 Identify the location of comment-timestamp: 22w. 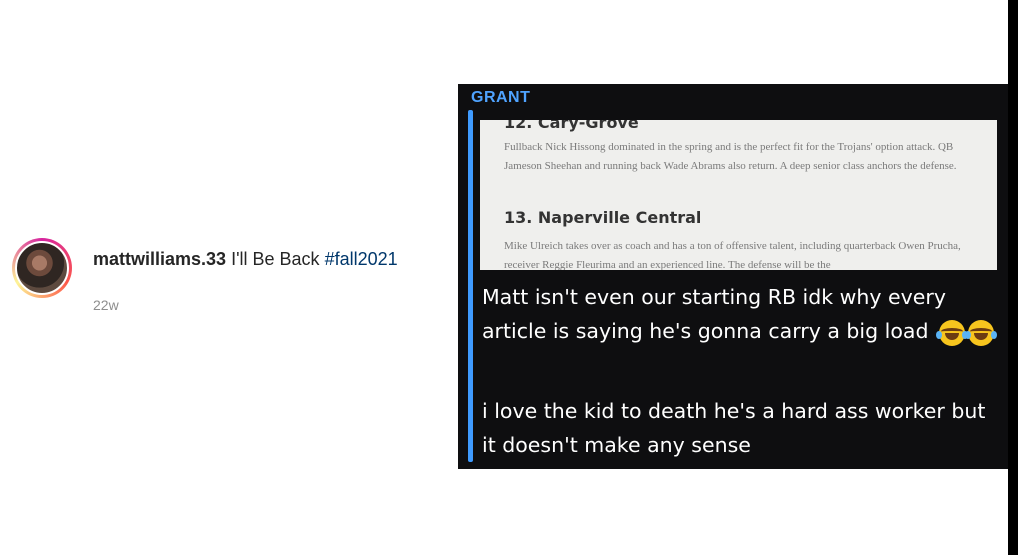
(106, 305).